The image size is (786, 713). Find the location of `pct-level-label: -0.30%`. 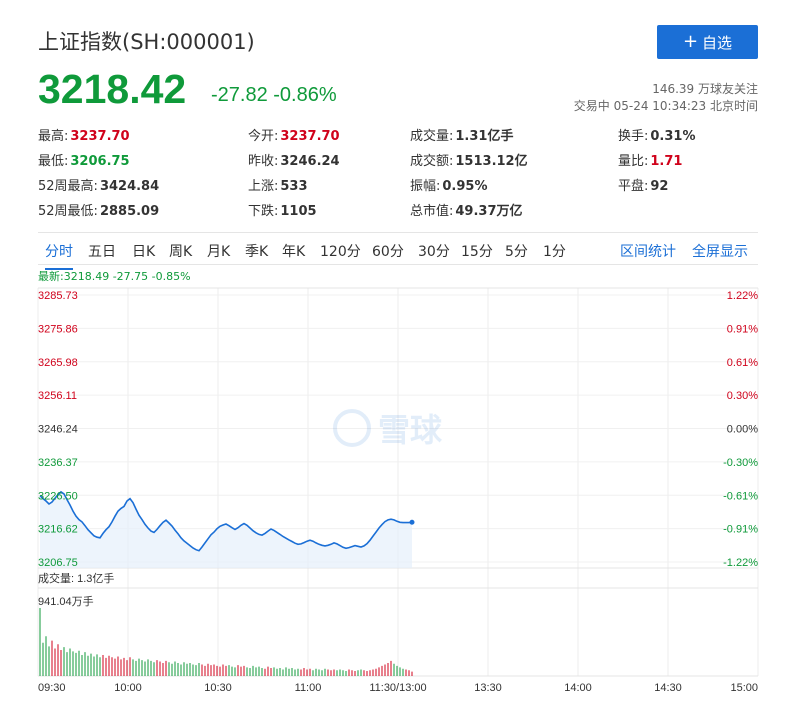

pct-level-label: -0.30% is located at coordinates (740, 463).